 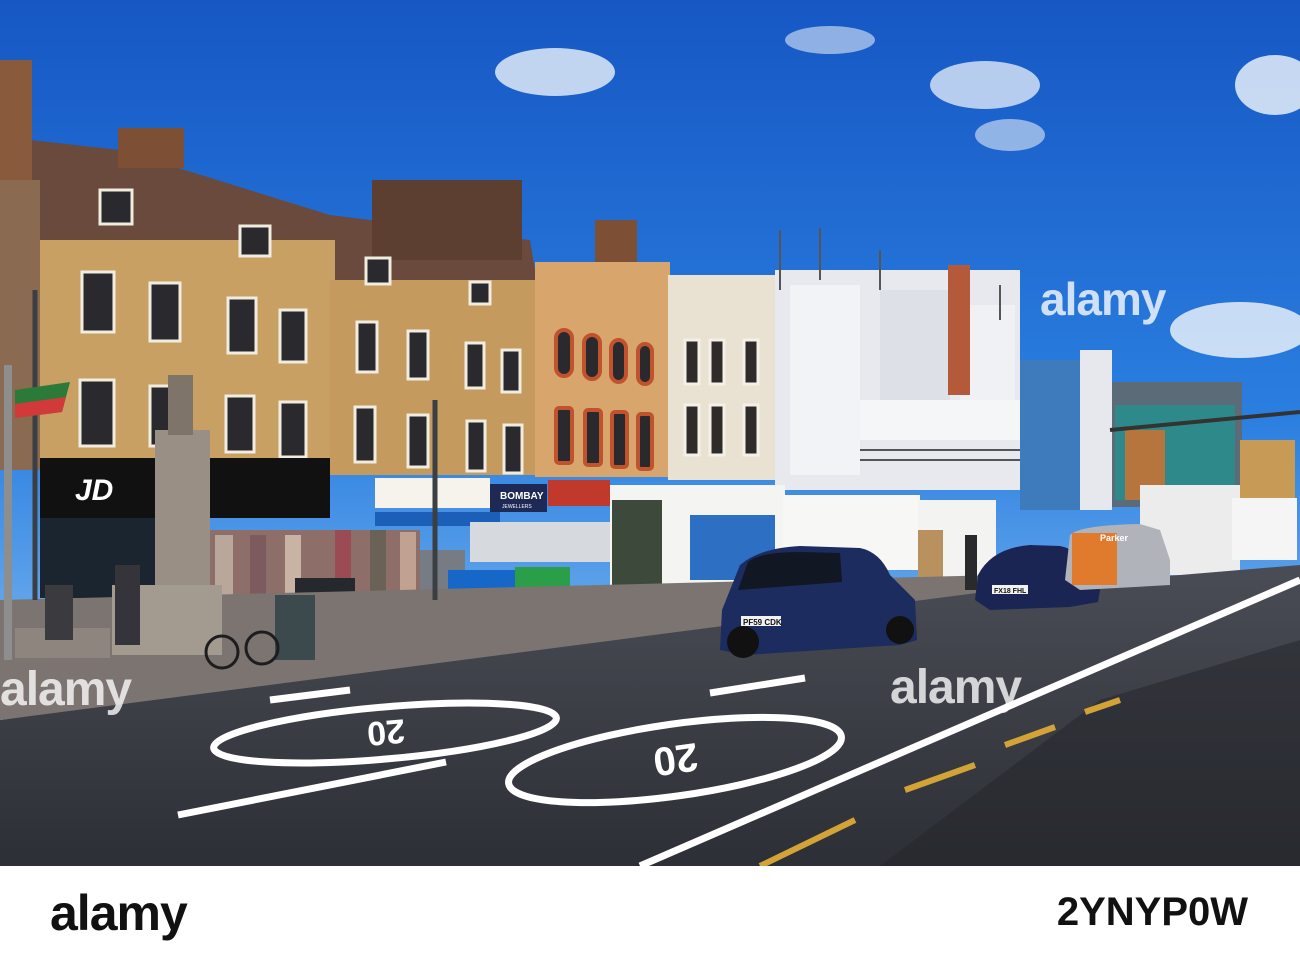 What do you see at coordinates (542, 542) in the screenshot?
I see `stall-tent` at bounding box center [542, 542].